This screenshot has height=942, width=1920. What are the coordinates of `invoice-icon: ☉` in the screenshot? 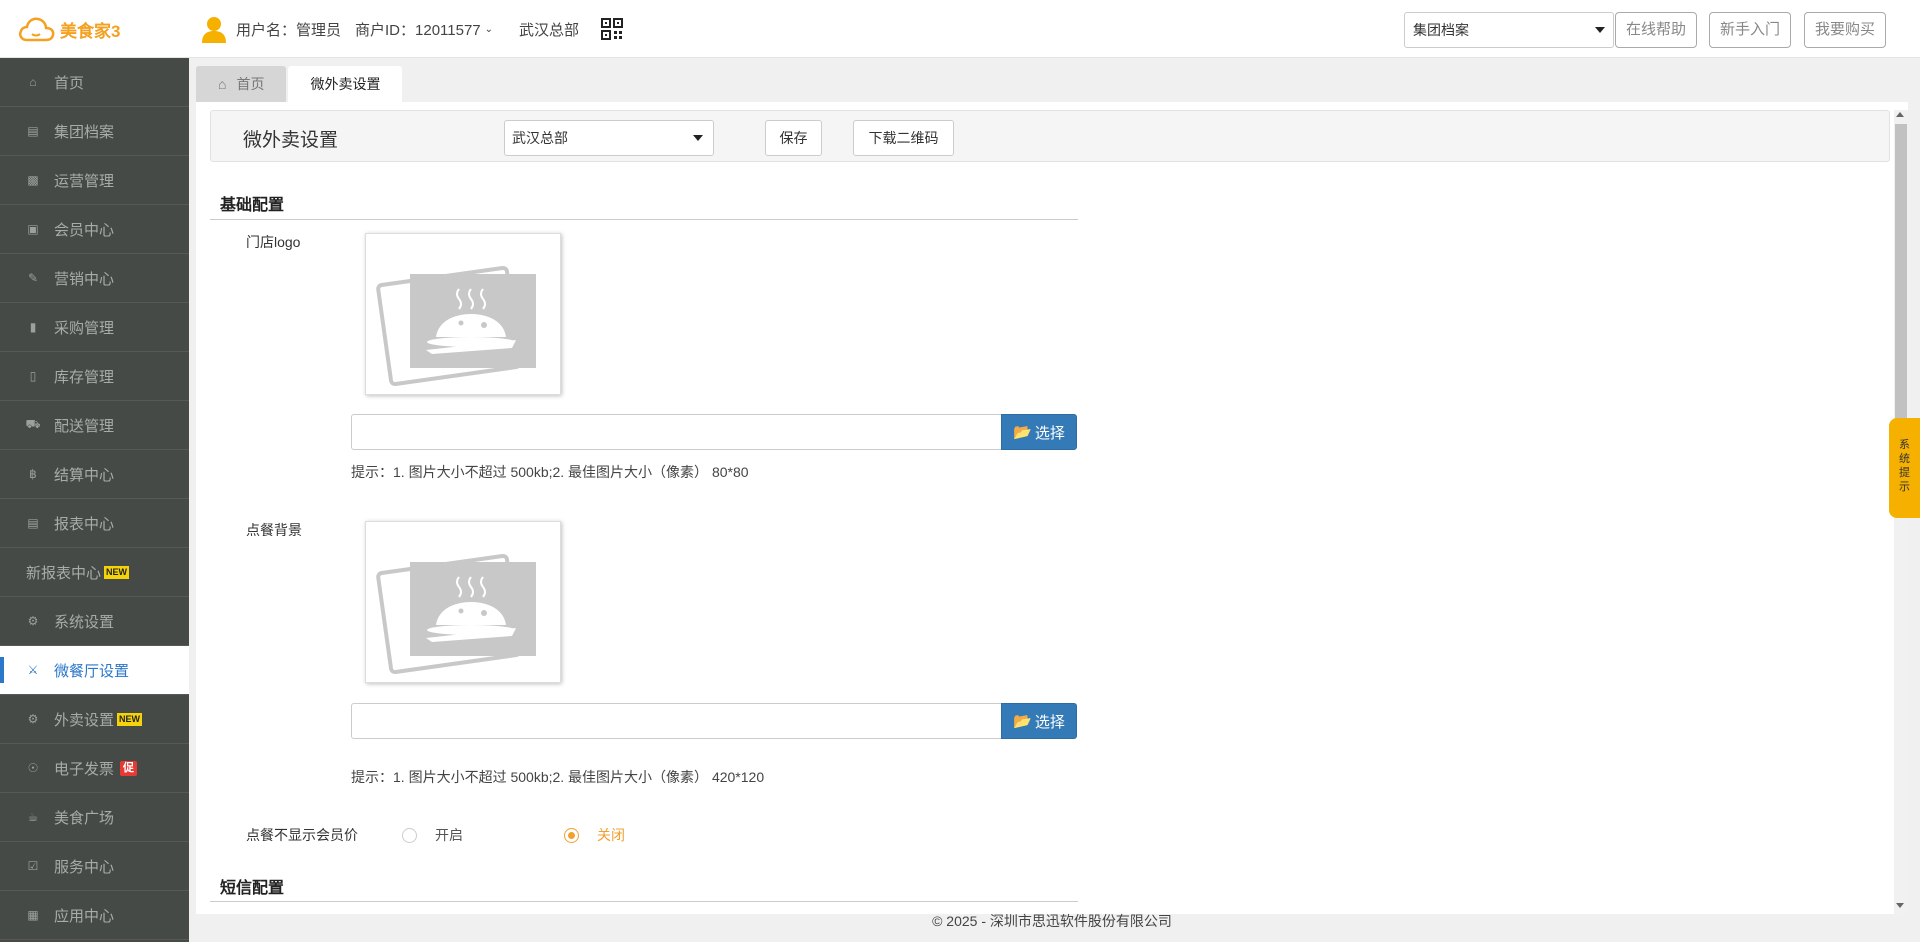 It's located at (33, 768).